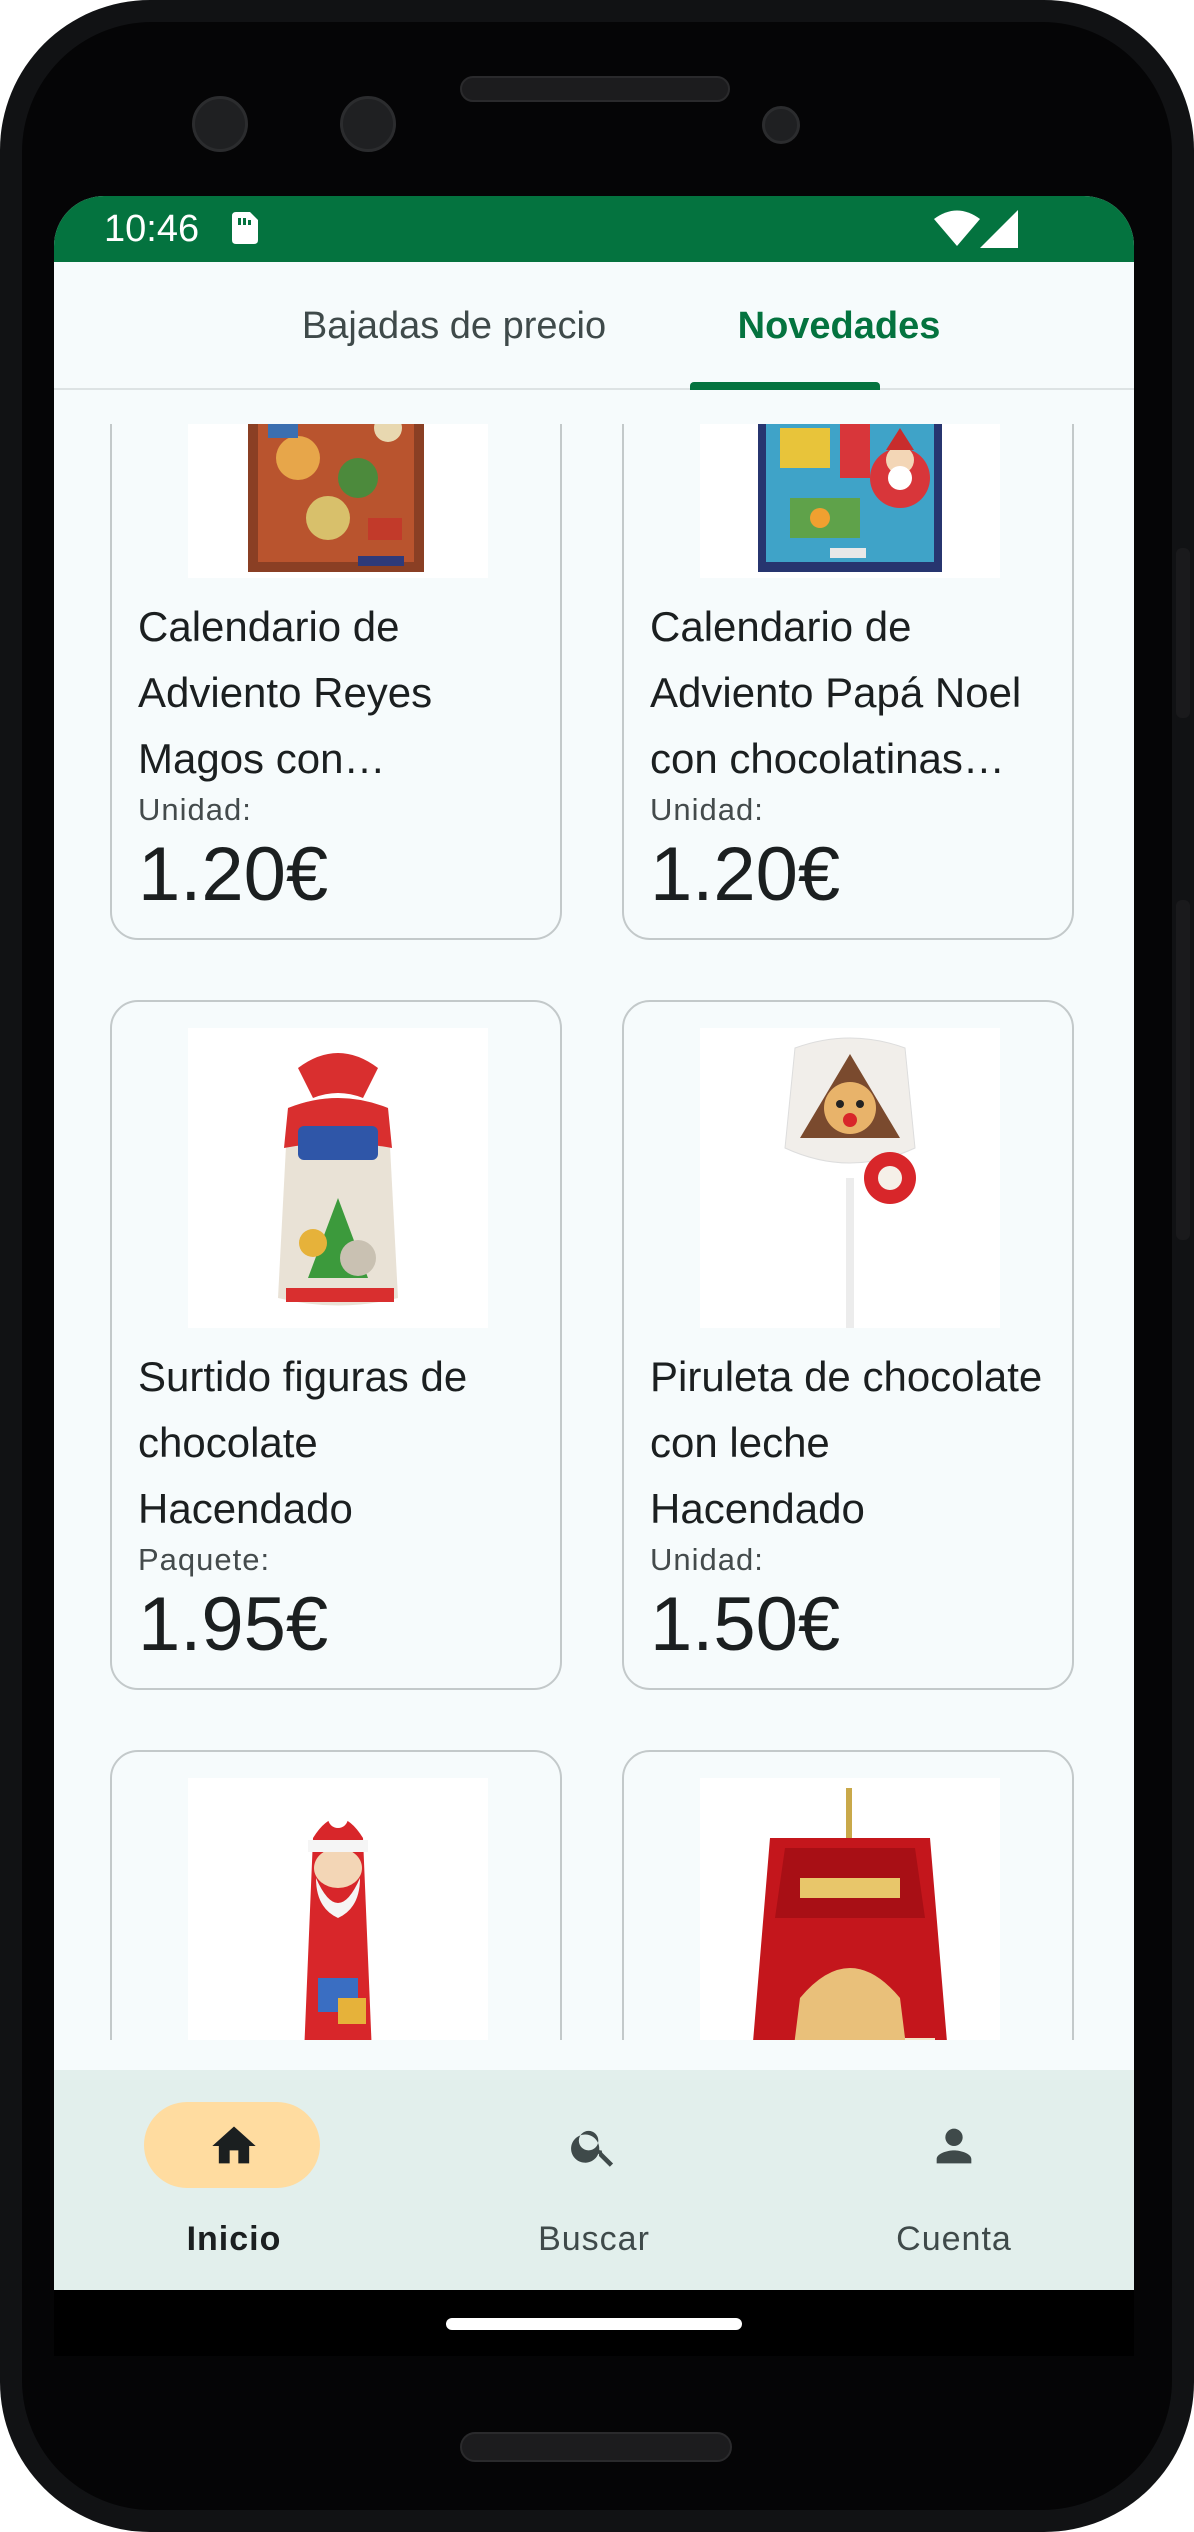 The width and height of the screenshot is (1194, 2532). Describe the element at coordinates (592, 2148) in the screenshot. I see `search-icon` at that location.